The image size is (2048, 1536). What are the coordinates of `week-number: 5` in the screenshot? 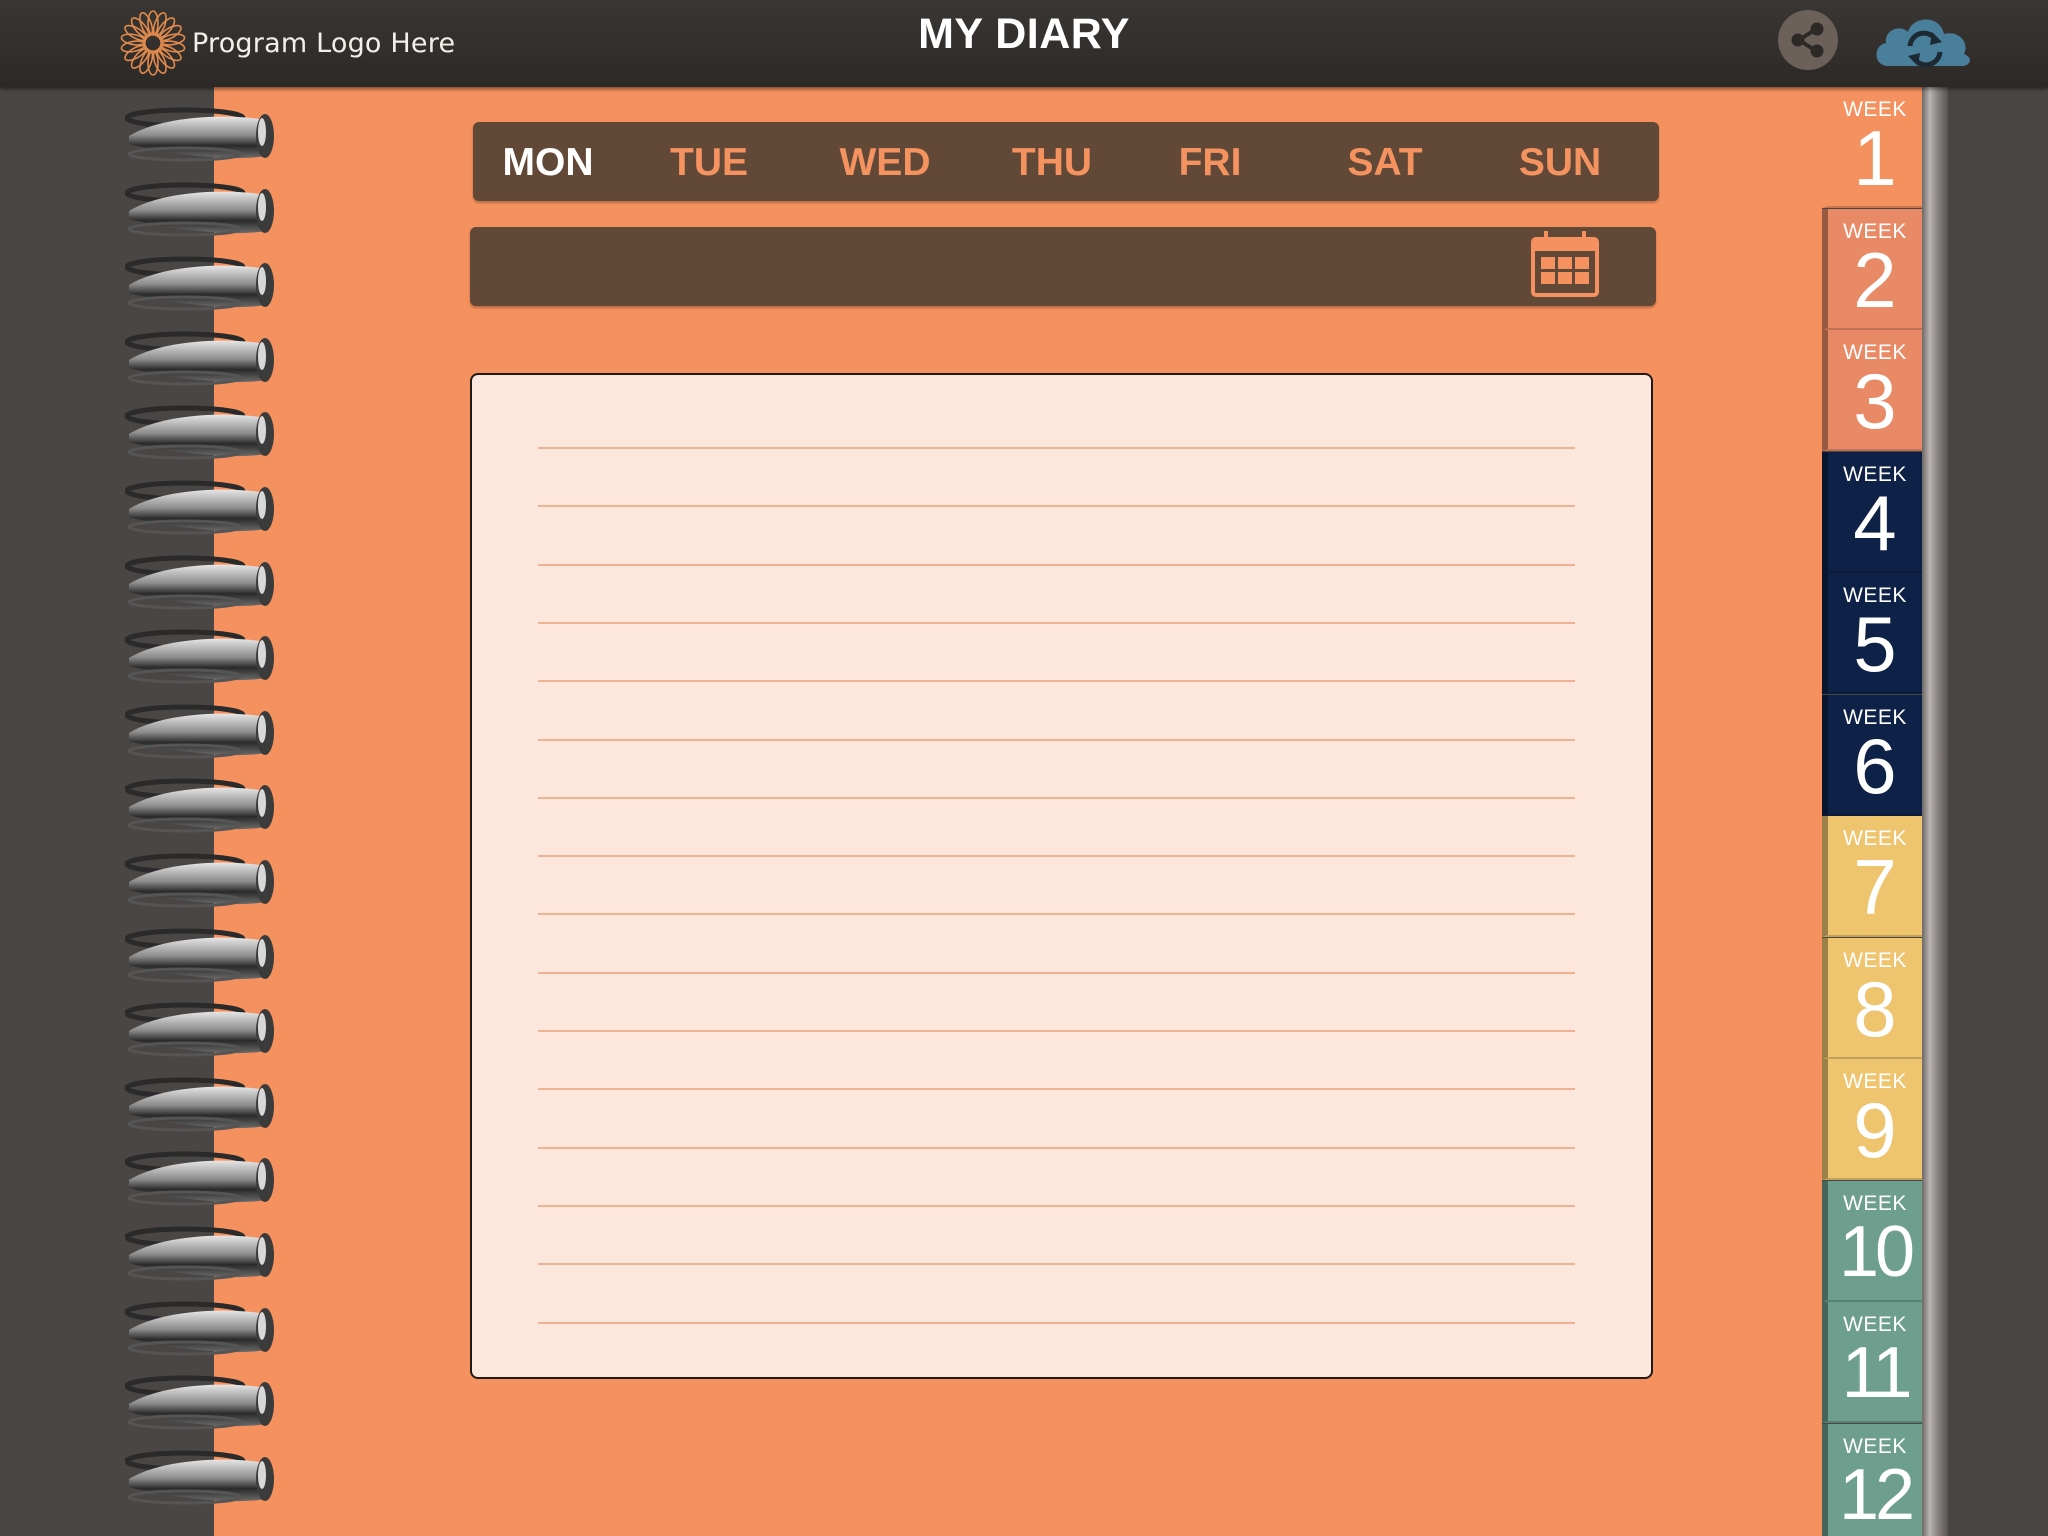 It's located at (1875, 644).